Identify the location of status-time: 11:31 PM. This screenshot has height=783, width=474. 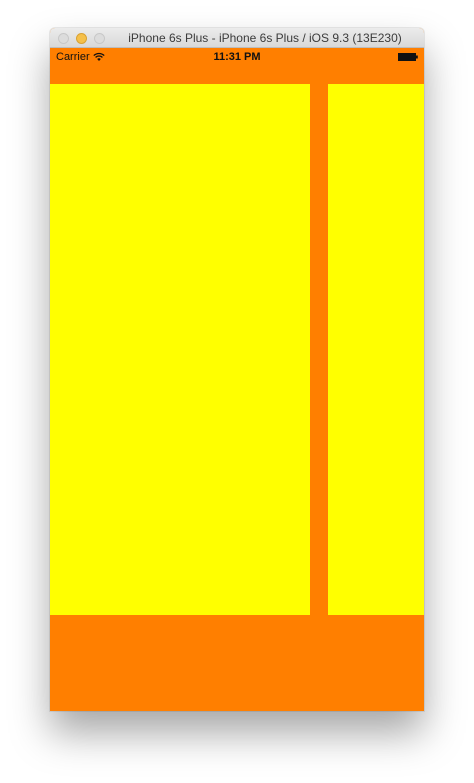
(237, 57).